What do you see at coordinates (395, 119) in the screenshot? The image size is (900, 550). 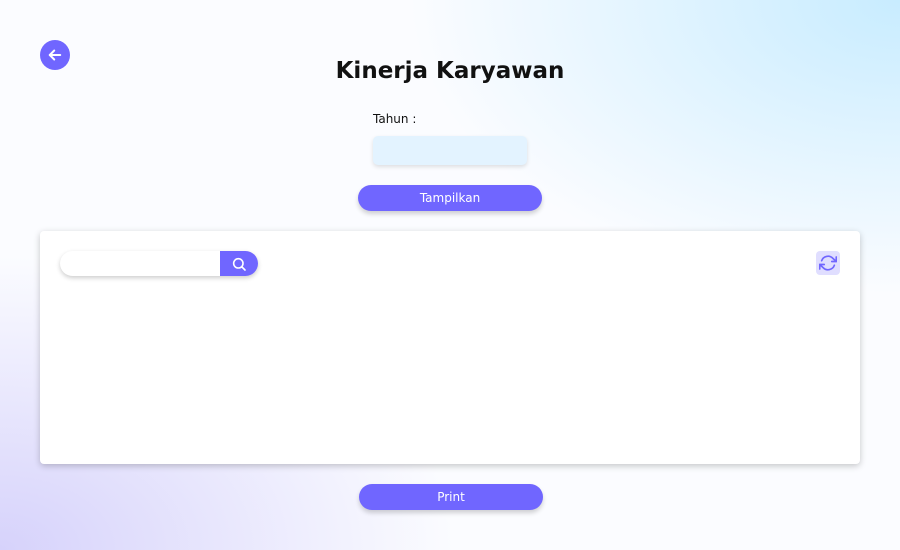 I see `tahun-label: Tahun :` at bounding box center [395, 119].